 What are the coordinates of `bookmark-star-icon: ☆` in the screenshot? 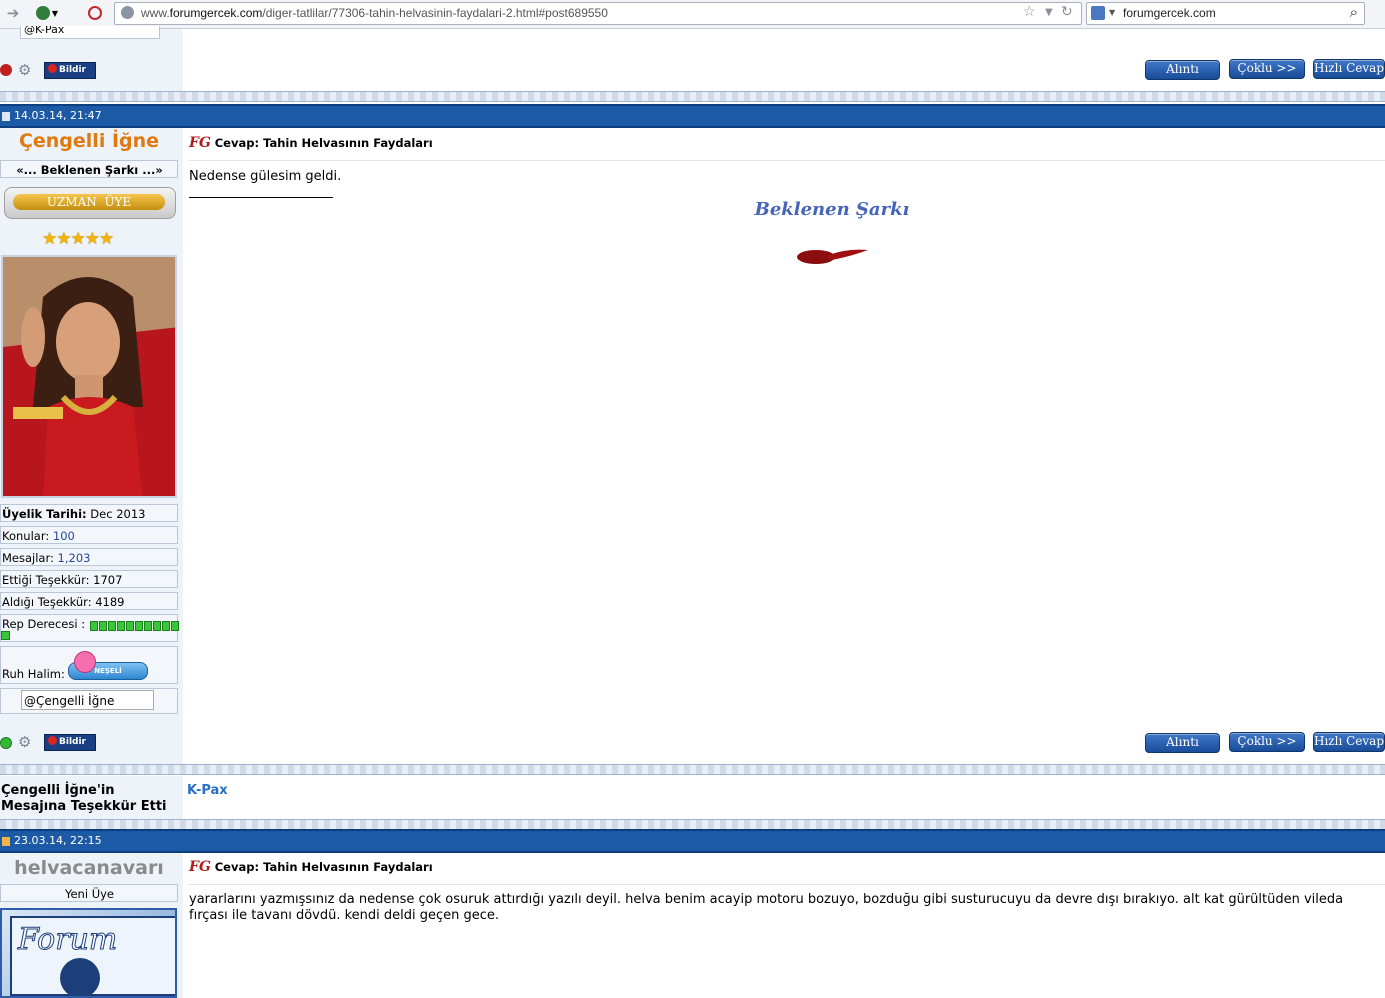 It's located at (1029, 12).